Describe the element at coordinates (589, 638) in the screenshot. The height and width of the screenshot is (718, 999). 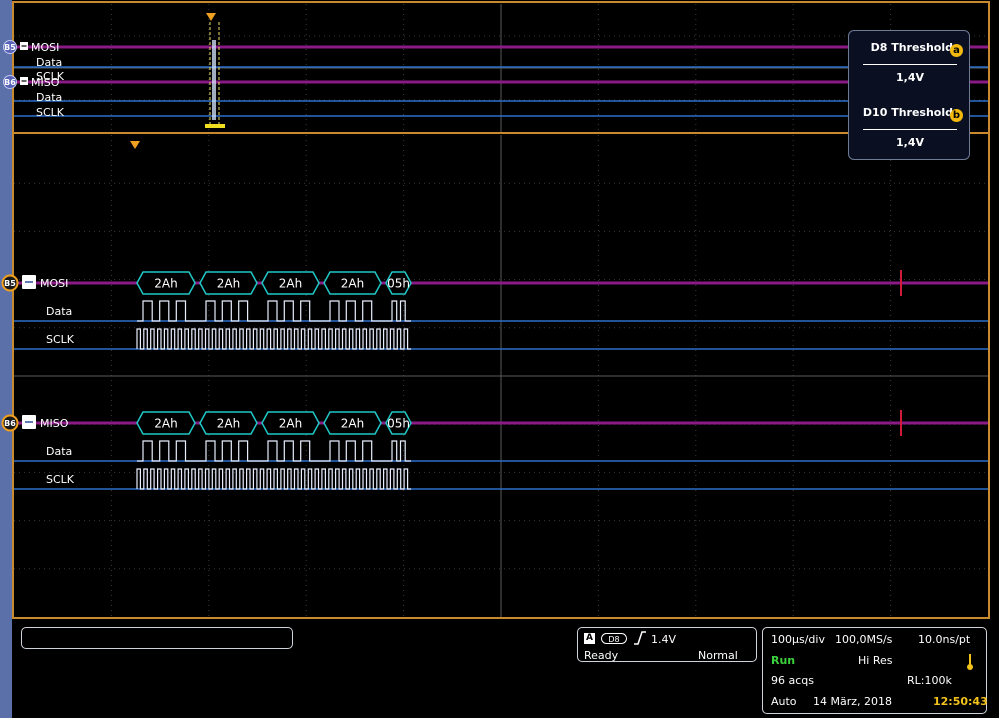
I see `trigger-channel-badge: A` at that location.